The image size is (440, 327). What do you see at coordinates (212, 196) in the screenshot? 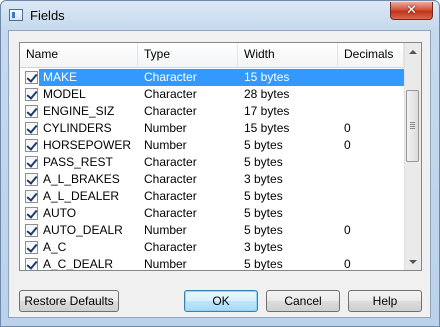
I see `table-row: A_L_DEALER Character 5 bytes` at bounding box center [212, 196].